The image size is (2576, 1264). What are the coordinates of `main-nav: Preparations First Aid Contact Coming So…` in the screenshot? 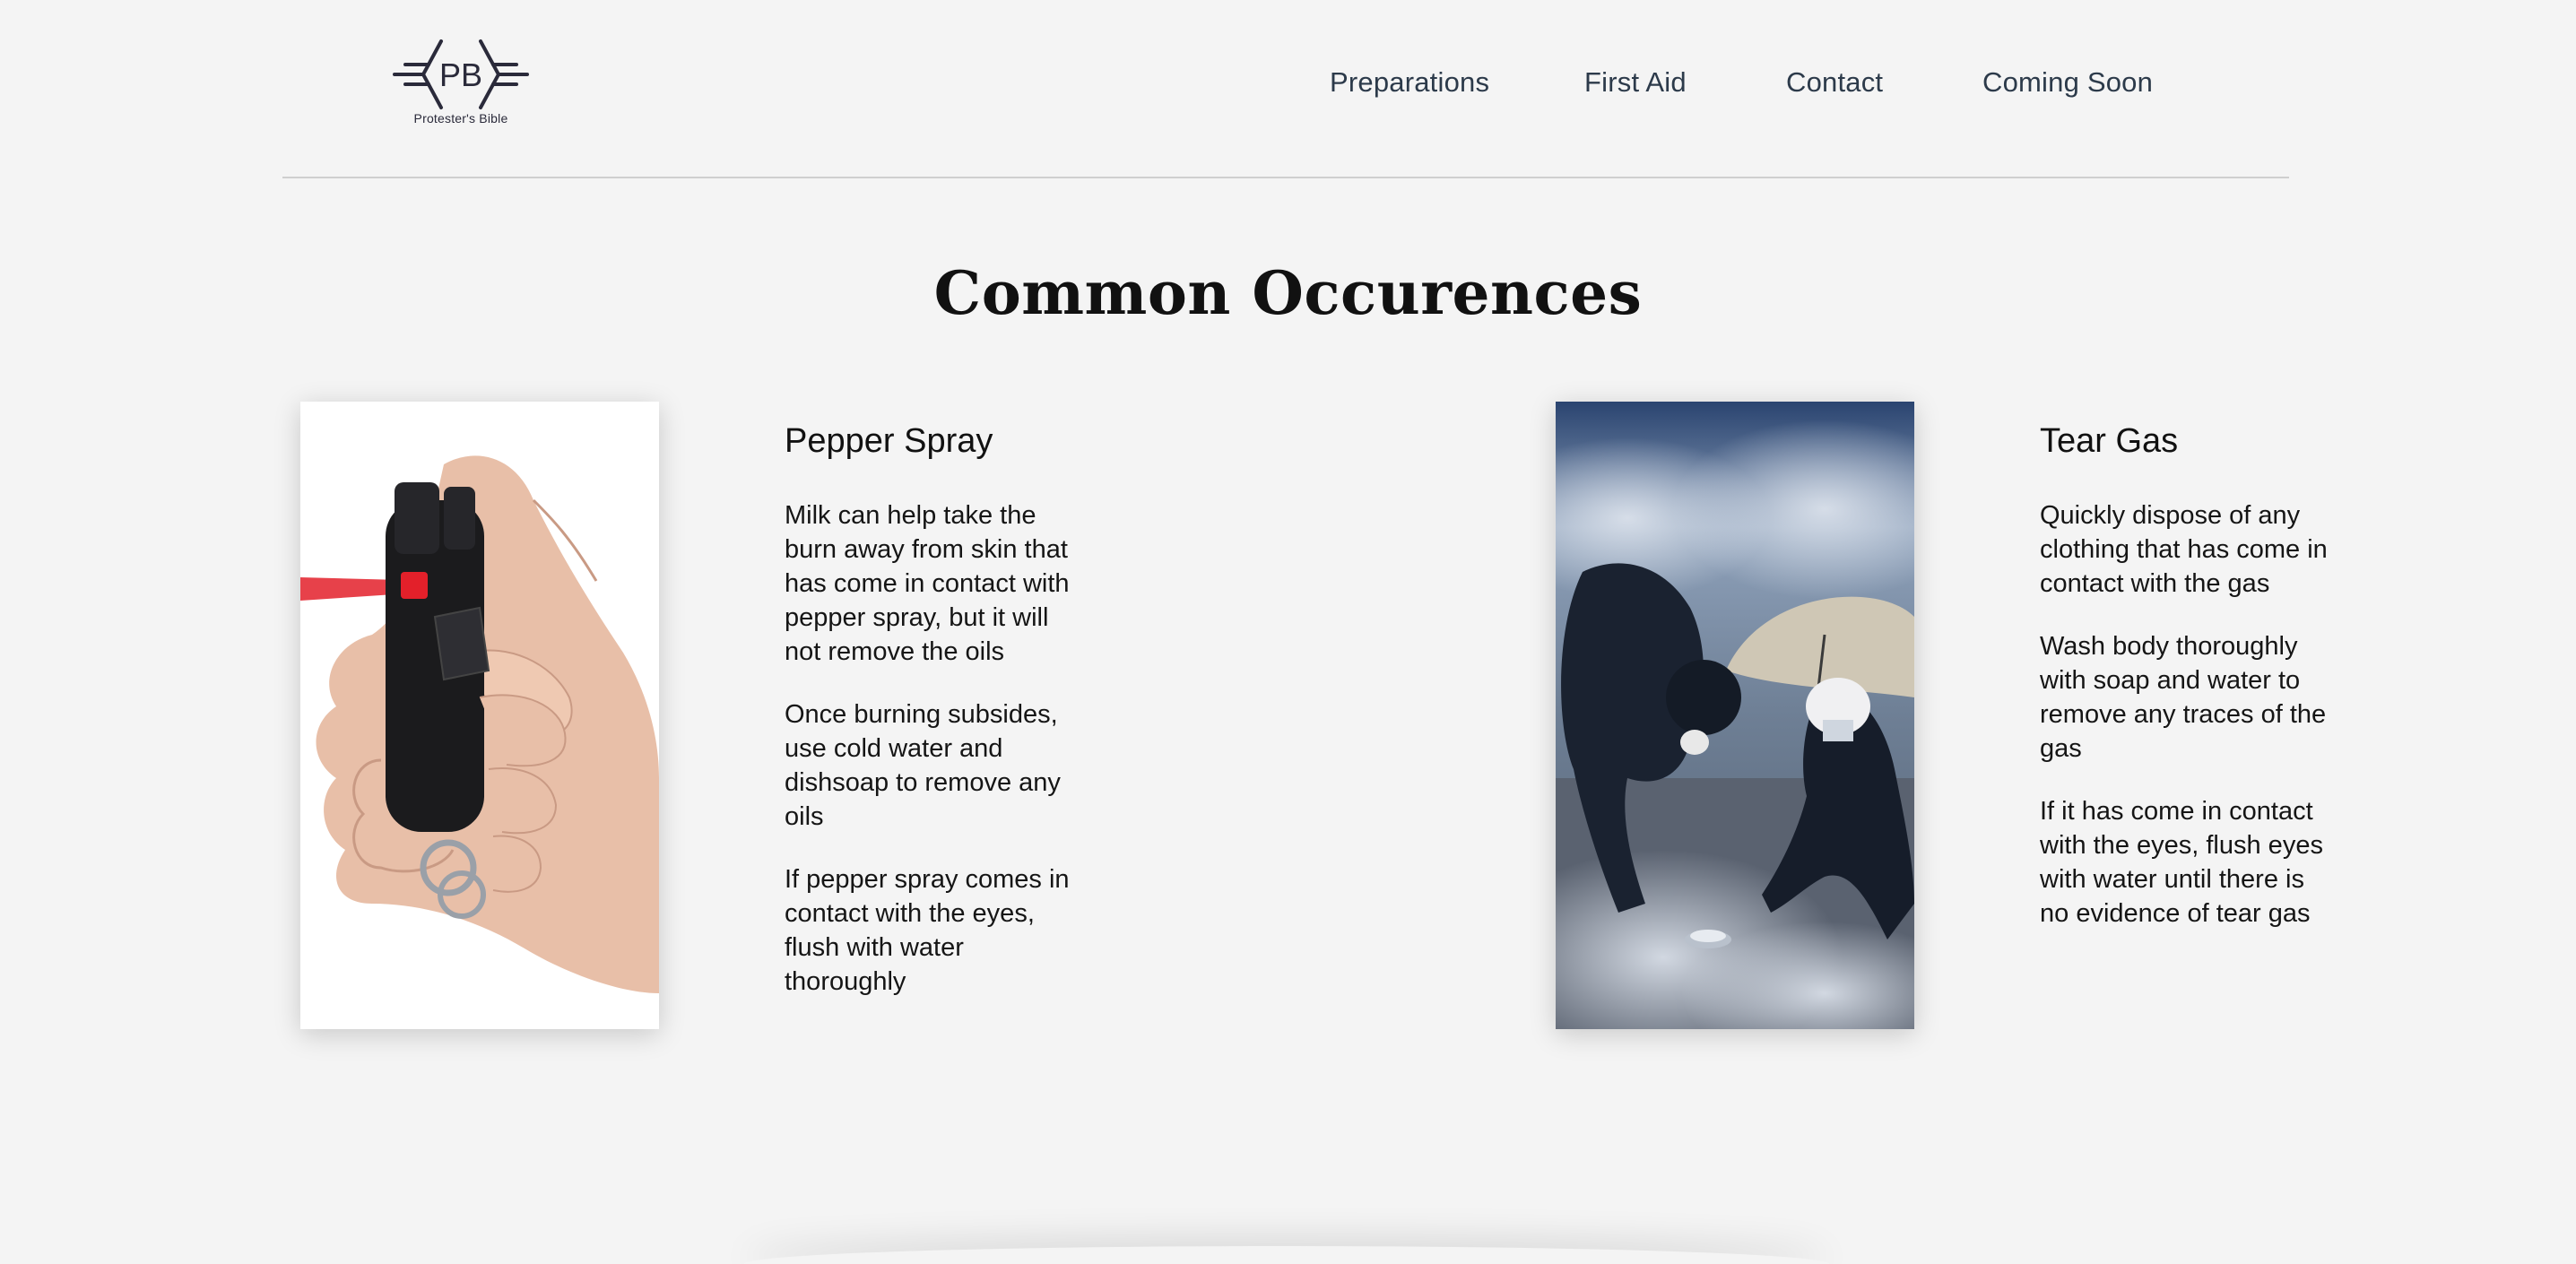 It's located at (1288, 88).